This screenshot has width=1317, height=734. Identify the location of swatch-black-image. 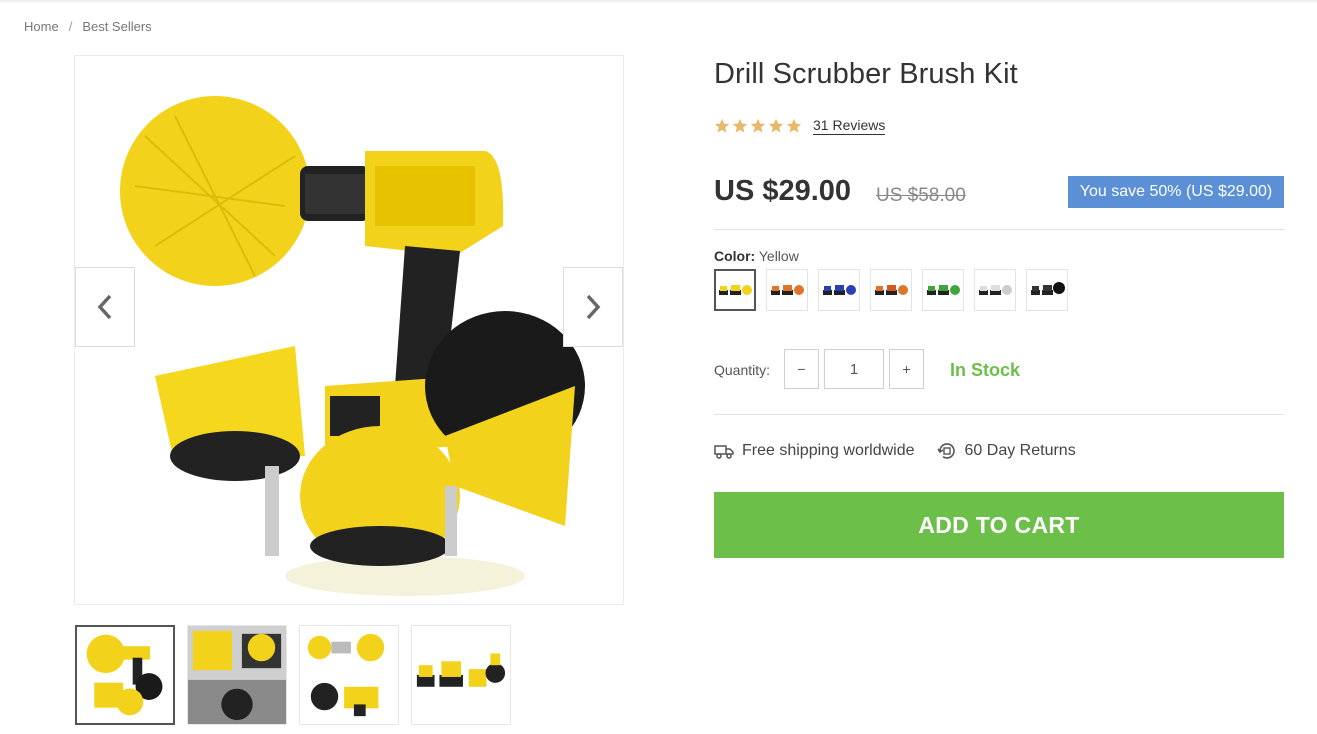
(1048, 288).